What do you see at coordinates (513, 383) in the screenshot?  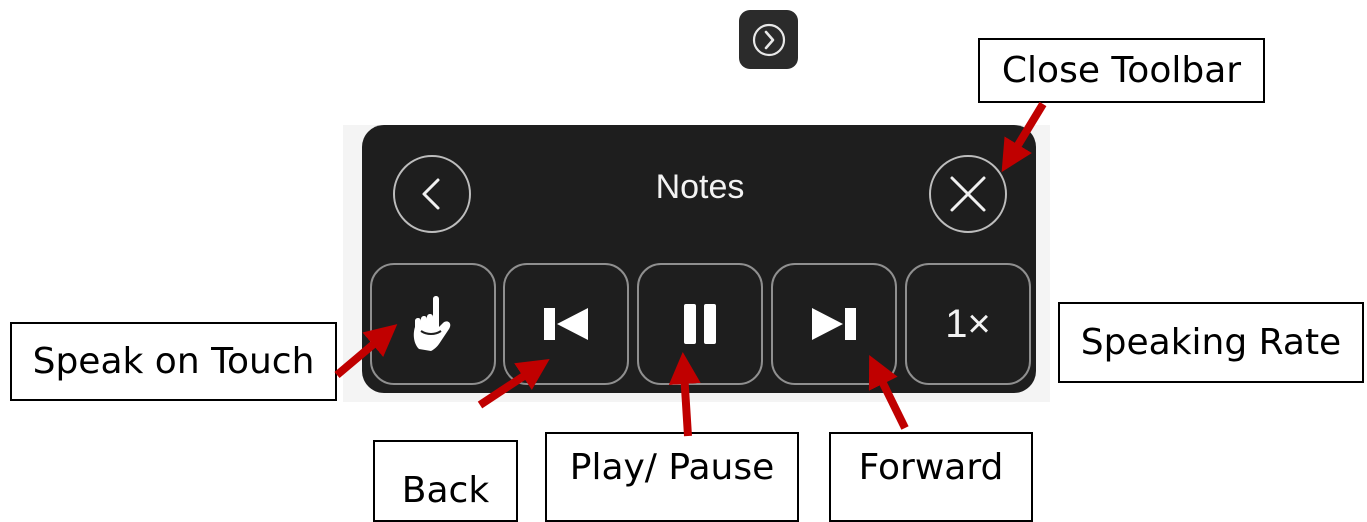 I see `arrow-back` at bounding box center [513, 383].